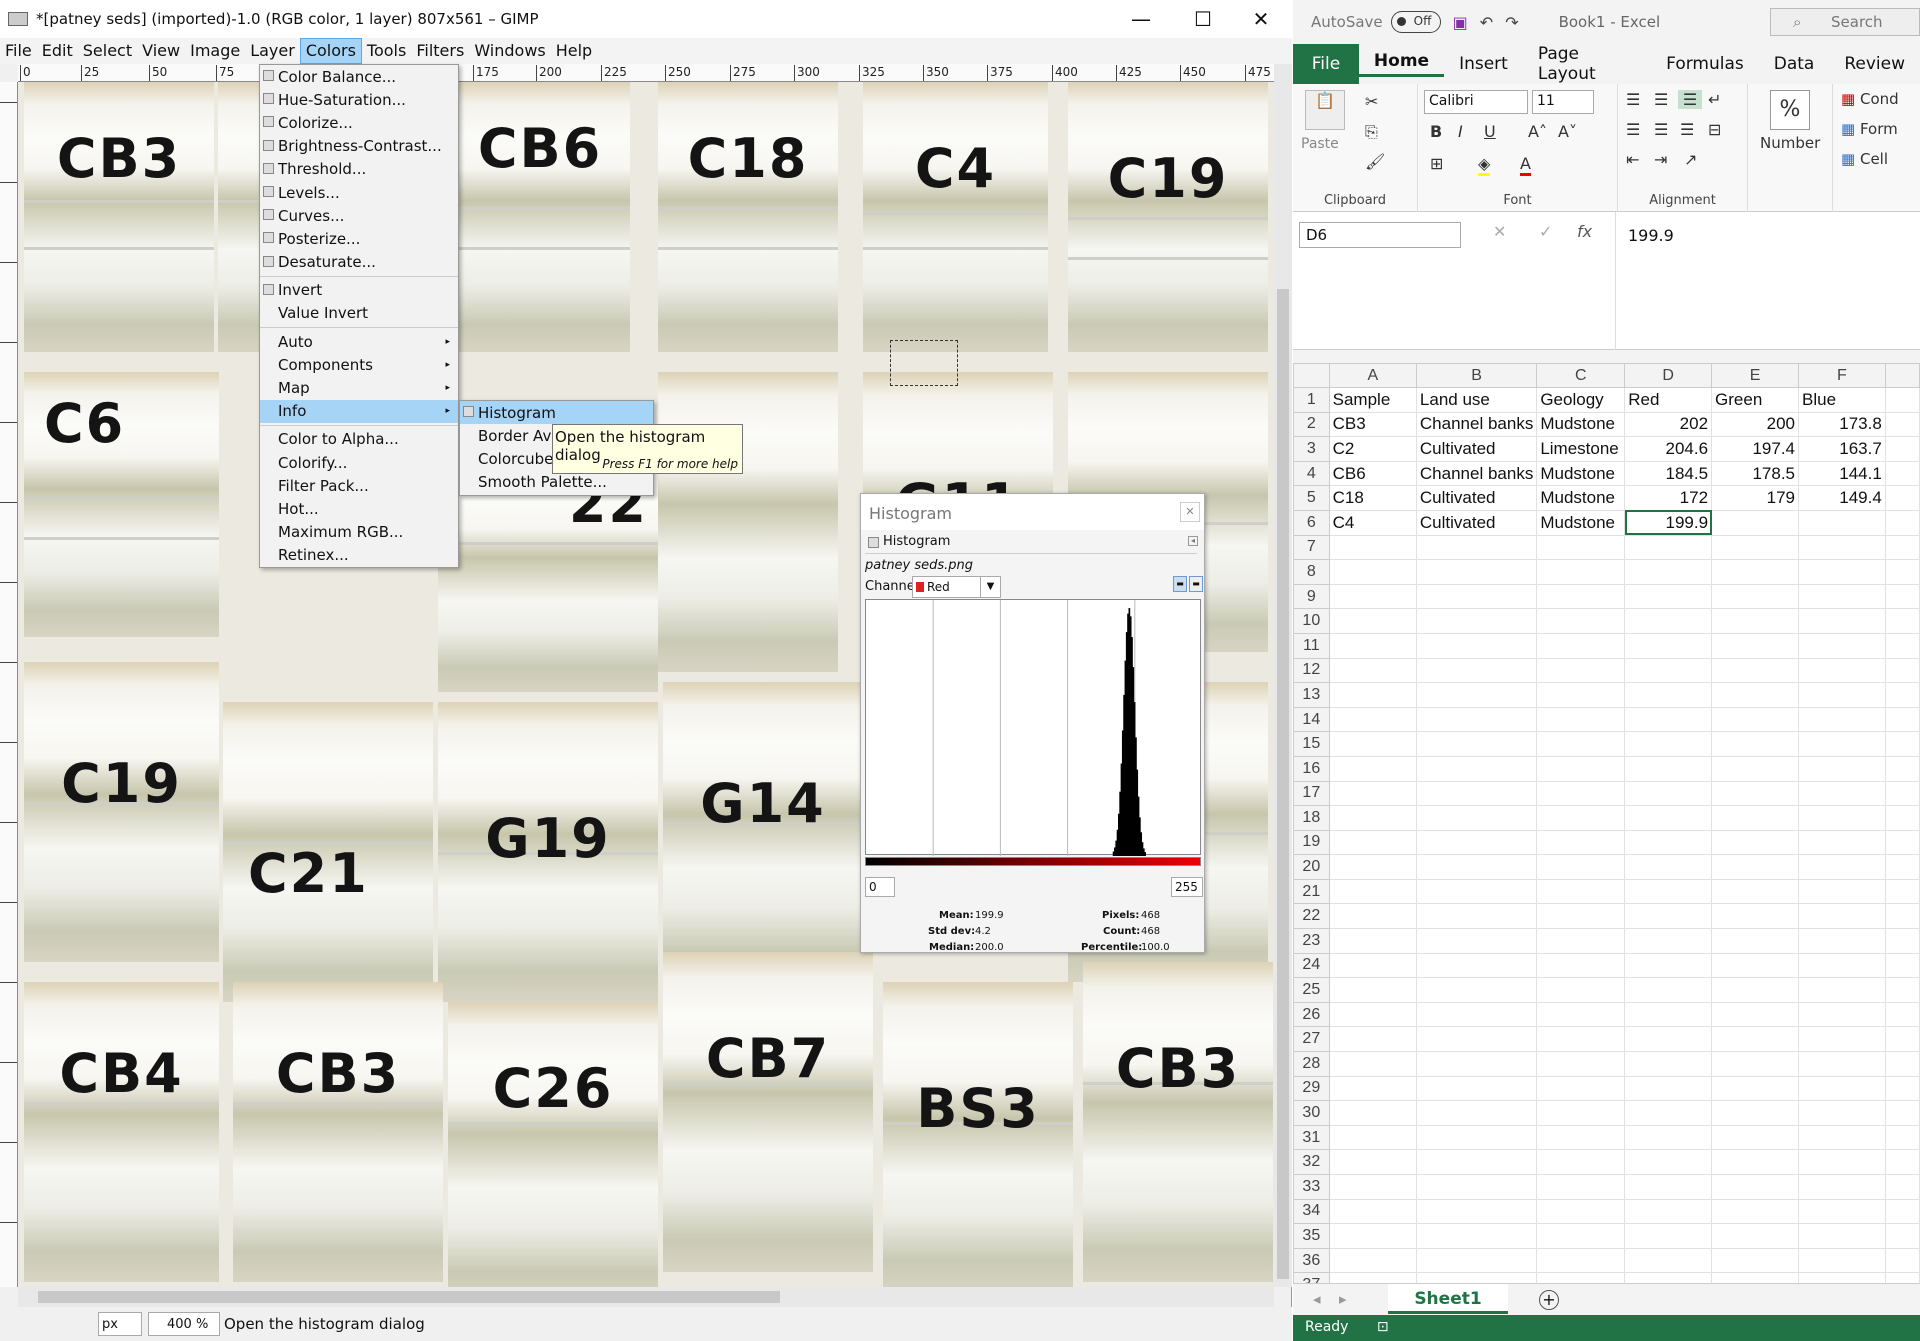 The width and height of the screenshot is (1920, 1341). Describe the element at coordinates (1283, 784) in the screenshot. I see `scroll-thumb` at that location.